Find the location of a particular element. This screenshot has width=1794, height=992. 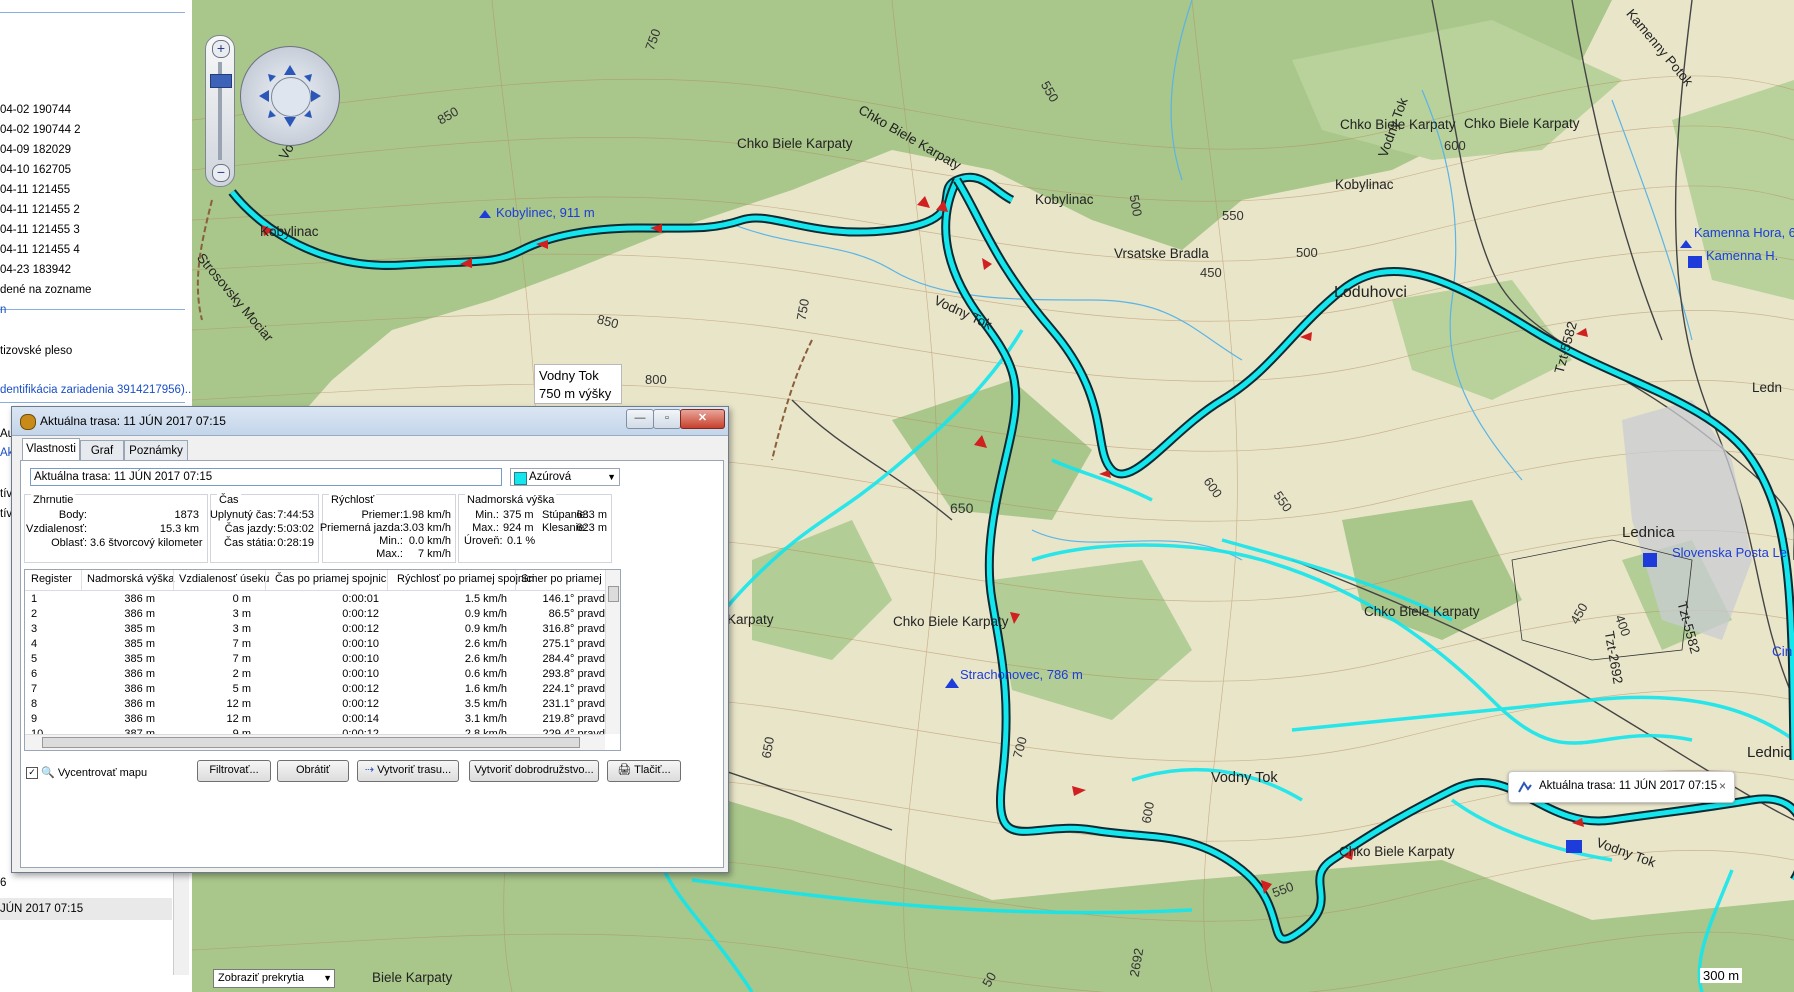

moving-avg-value: 3.03 km/h is located at coordinates (426, 528).